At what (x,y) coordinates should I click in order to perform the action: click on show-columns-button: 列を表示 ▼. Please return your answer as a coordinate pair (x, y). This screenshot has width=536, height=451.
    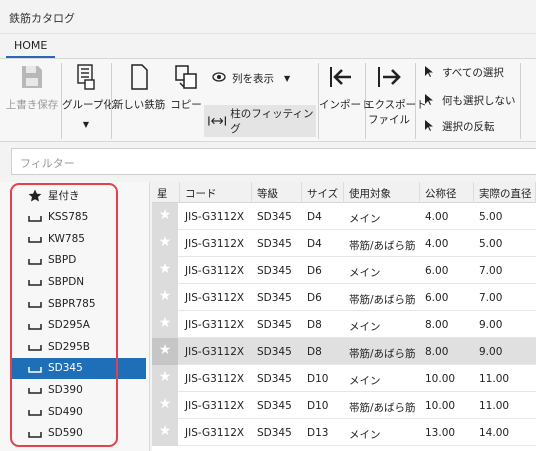
    Looking at the image, I should click on (251, 78).